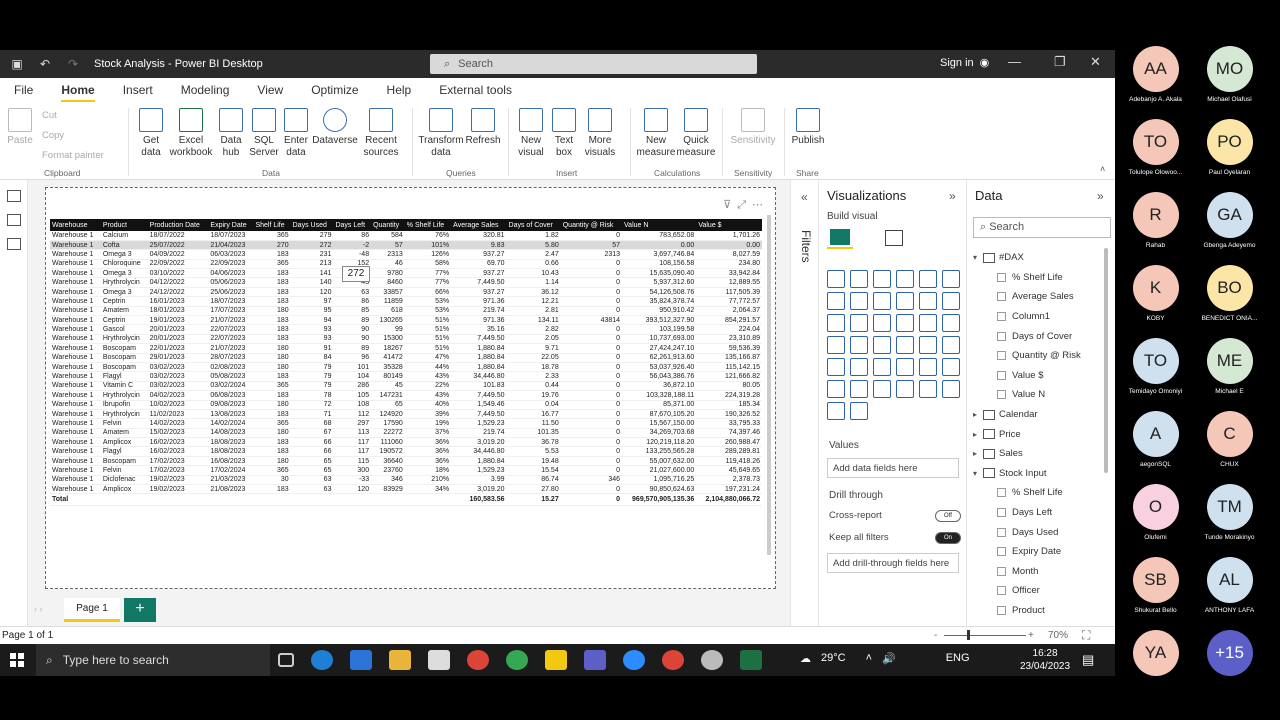 Image resolution: width=1280 pixels, height=720 pixels. I want to click on participant-tile: C CHUX, so click(1213, 439).